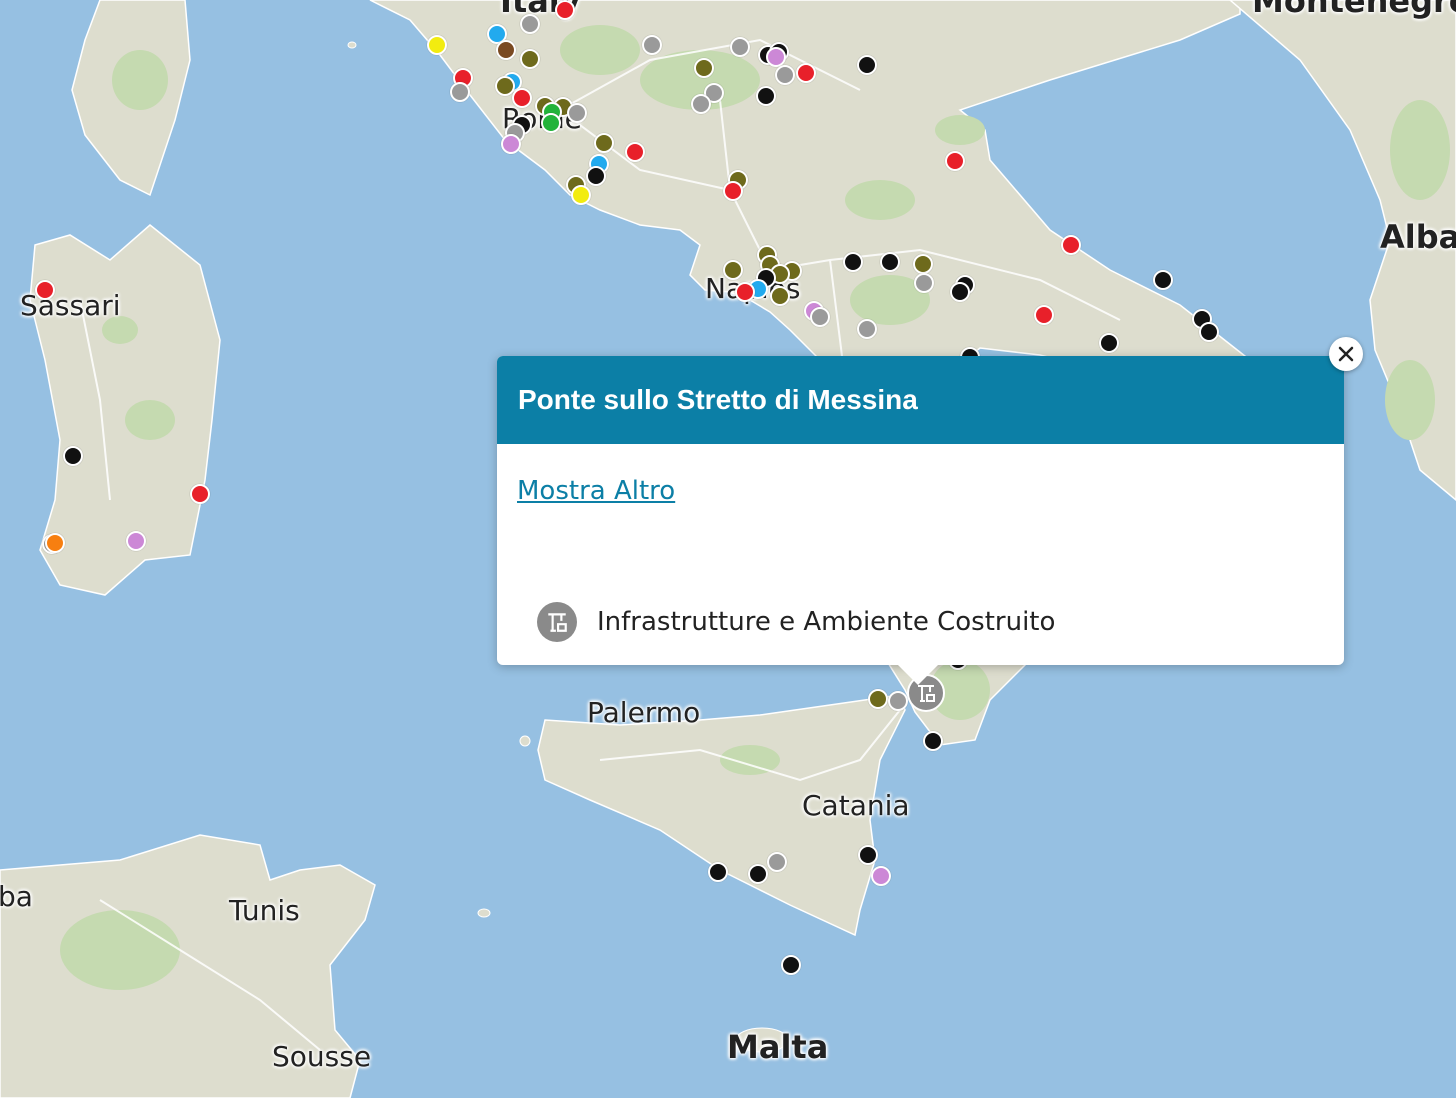 This screenshot has height=1098, width=1456. What do you see at coordinates (778, 1047) in the screenshot?
I see `place-label-malta: Malta` at bounding box center [778, 1047].